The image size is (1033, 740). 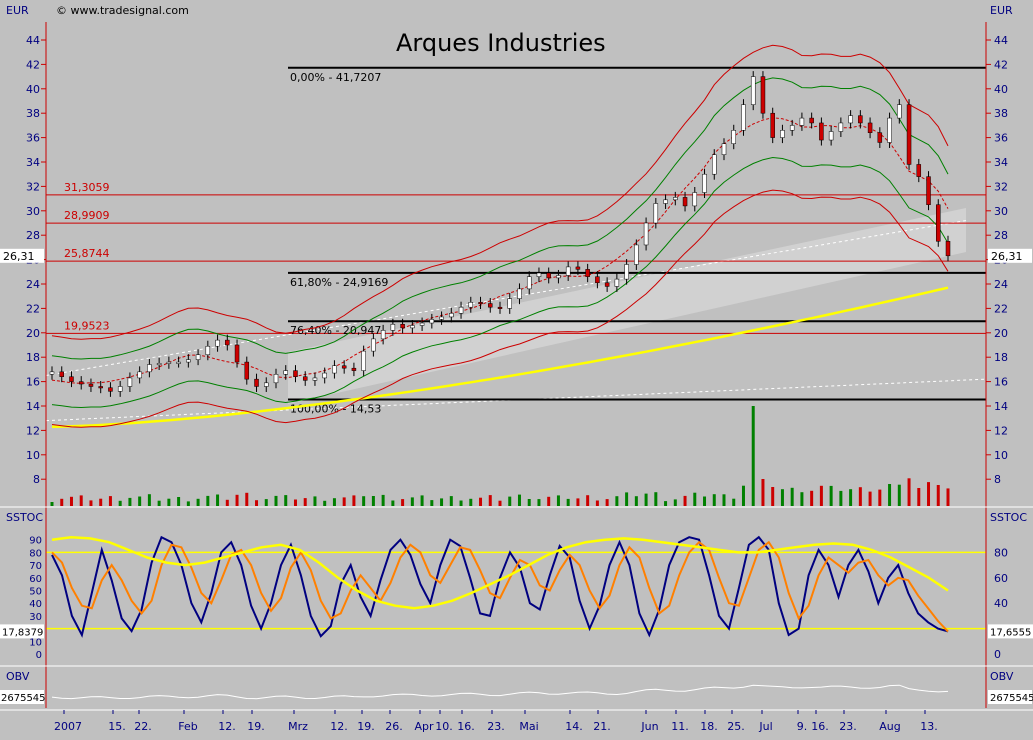 What do you see at coordinates (366, 726) in the screenshot?
I see `x-tick-label: 19.` at bounding box center [366, 726].